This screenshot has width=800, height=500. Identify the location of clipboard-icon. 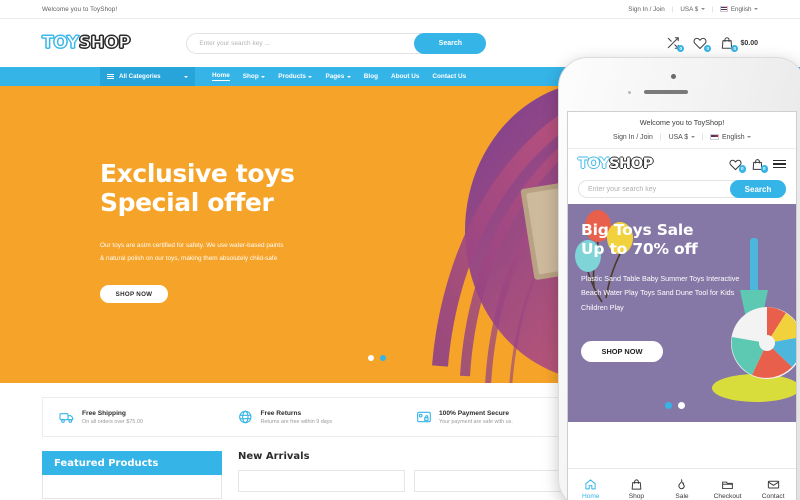
(727, 484).